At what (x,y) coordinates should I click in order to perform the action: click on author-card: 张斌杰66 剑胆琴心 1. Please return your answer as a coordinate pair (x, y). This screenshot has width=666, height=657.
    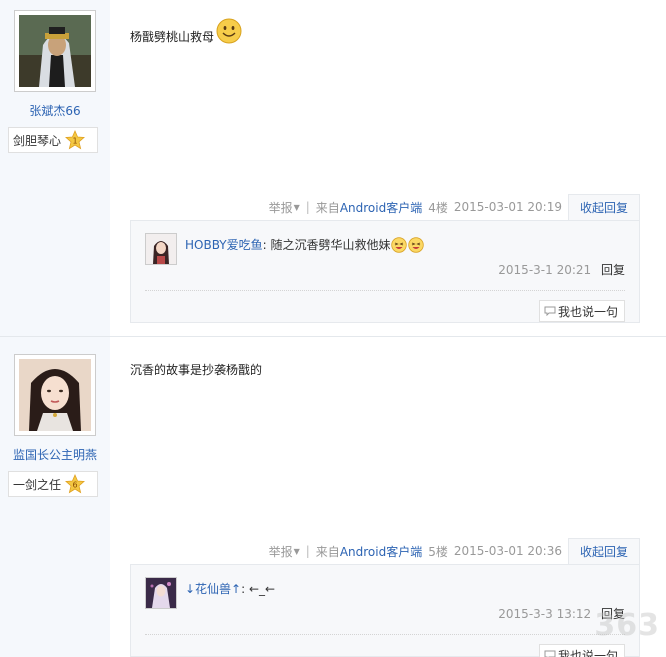
    Looking at the image, I should click on (55, 81).